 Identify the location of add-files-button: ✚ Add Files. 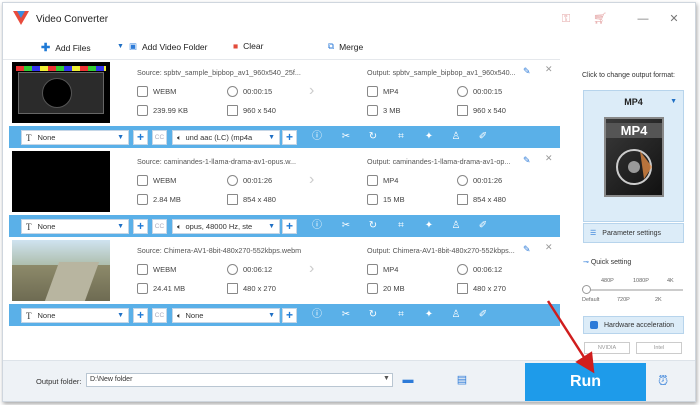
(66, 47).